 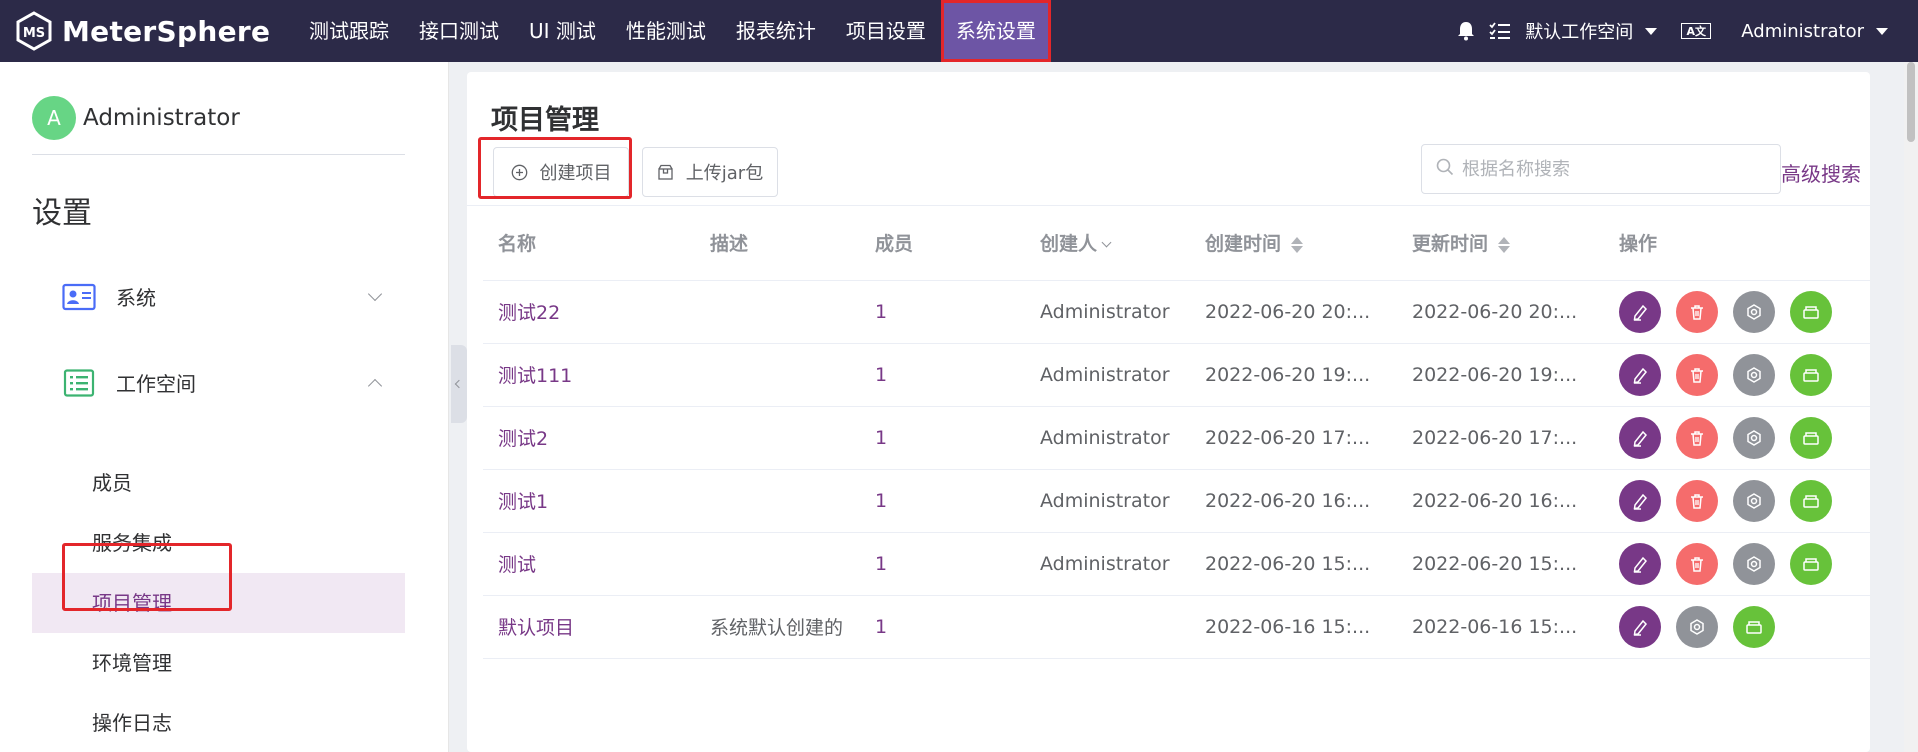 I want to click on upload-jar-label: 上传jar包, so click(x=724, y=173).